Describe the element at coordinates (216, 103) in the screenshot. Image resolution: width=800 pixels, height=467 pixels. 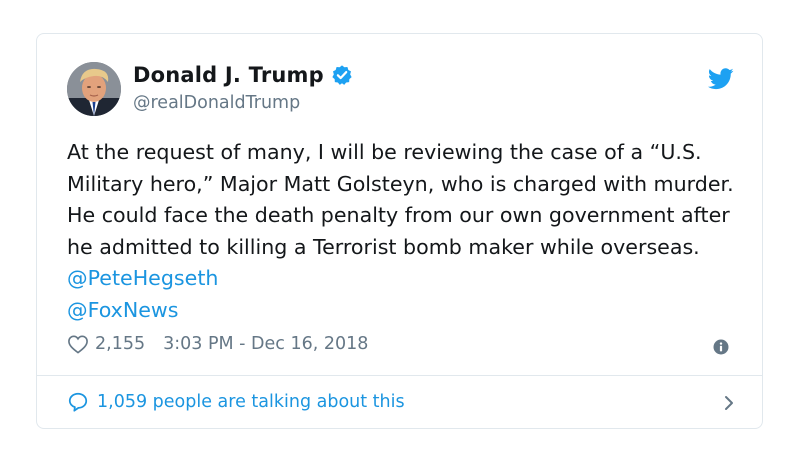
I see `author-handle: @realDonaldTrump` at that location.